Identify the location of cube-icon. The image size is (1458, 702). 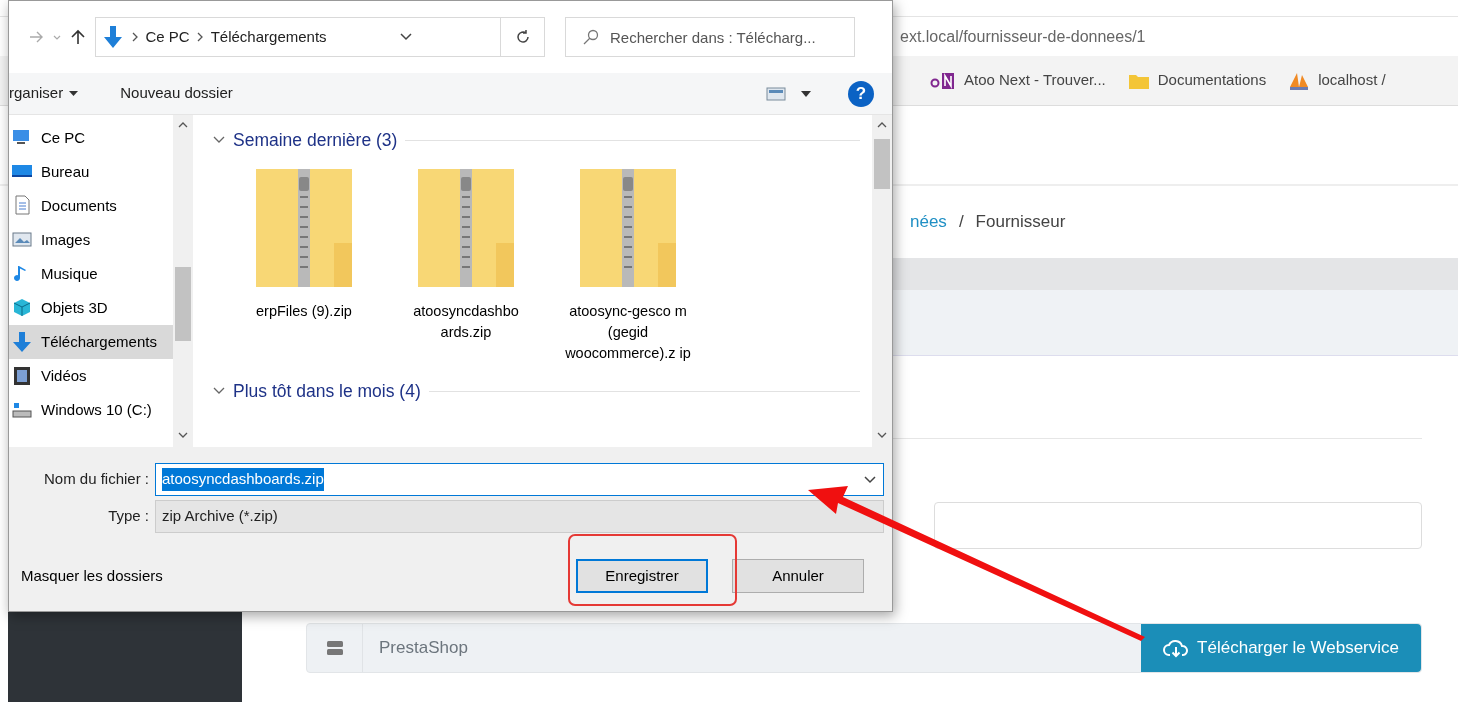
(22, 308).